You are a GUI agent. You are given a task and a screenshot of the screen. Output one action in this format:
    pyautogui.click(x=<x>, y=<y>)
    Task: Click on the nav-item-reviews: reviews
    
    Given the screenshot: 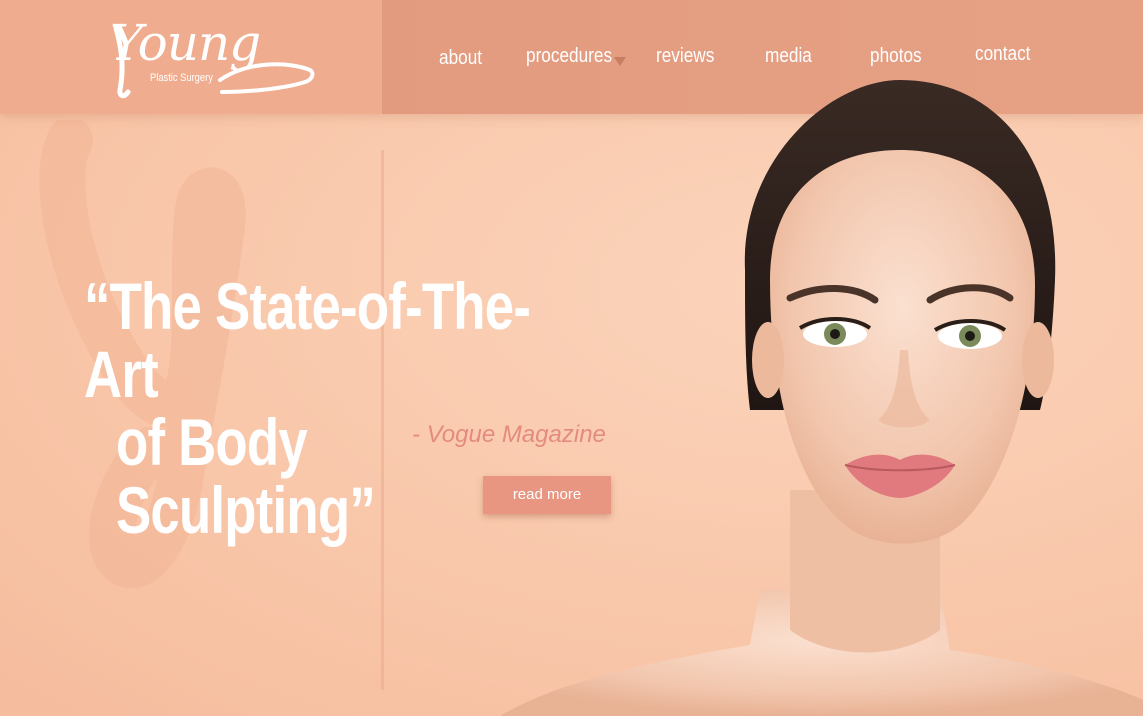 What is the action you would take?
    pyautogui.click(x=685, y=56)
    